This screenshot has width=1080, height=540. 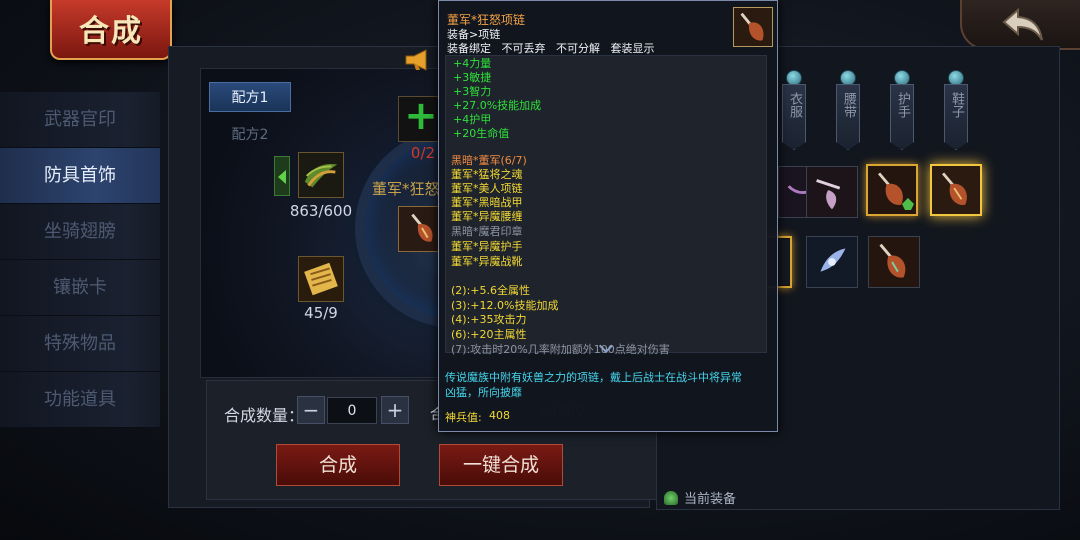 What do you see at coordinates (593, 377) in the screenshot?
I see `item-description-line-1: 传说魔族中附有妖兽之力的项链，戴上后战士在战斗中将异常` at bounding box center [593, 377].